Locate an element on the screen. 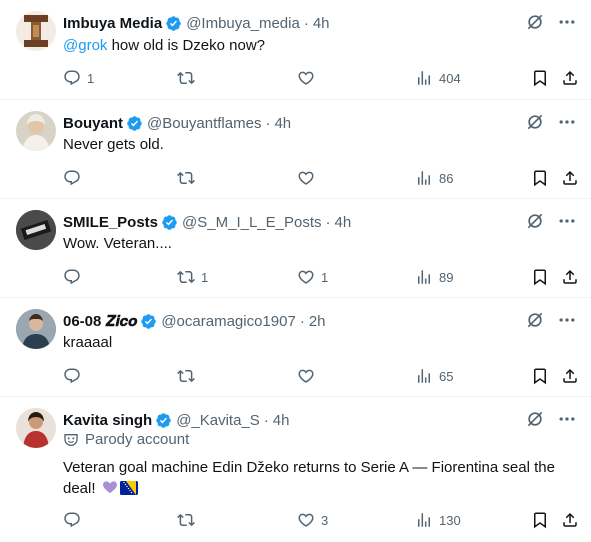 The width and height of the screenshot is (591, 542). user-handle: @S_M_I_L_E_Posts is located at coordinates (251, 222).